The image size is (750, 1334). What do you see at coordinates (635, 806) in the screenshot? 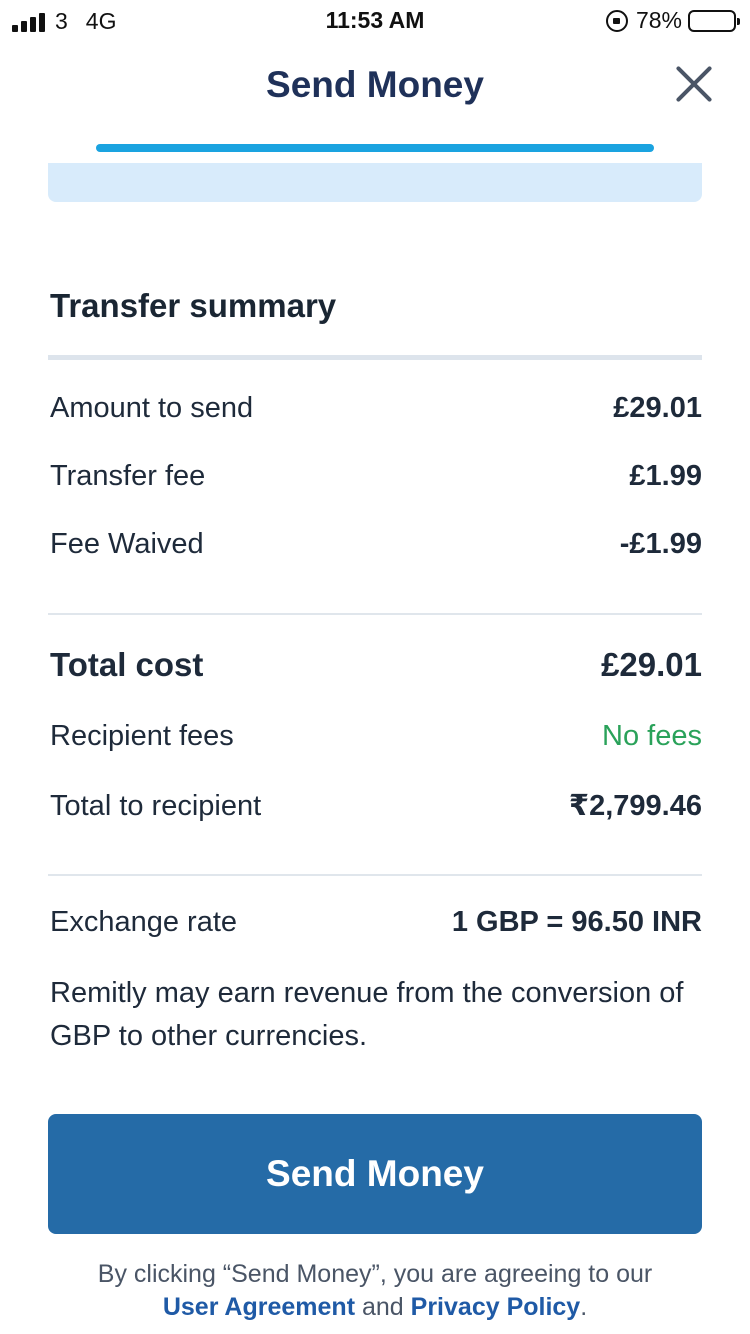
I see `total-to-recipient-value: ₹2,799.46` at bounding box center [635, 806].